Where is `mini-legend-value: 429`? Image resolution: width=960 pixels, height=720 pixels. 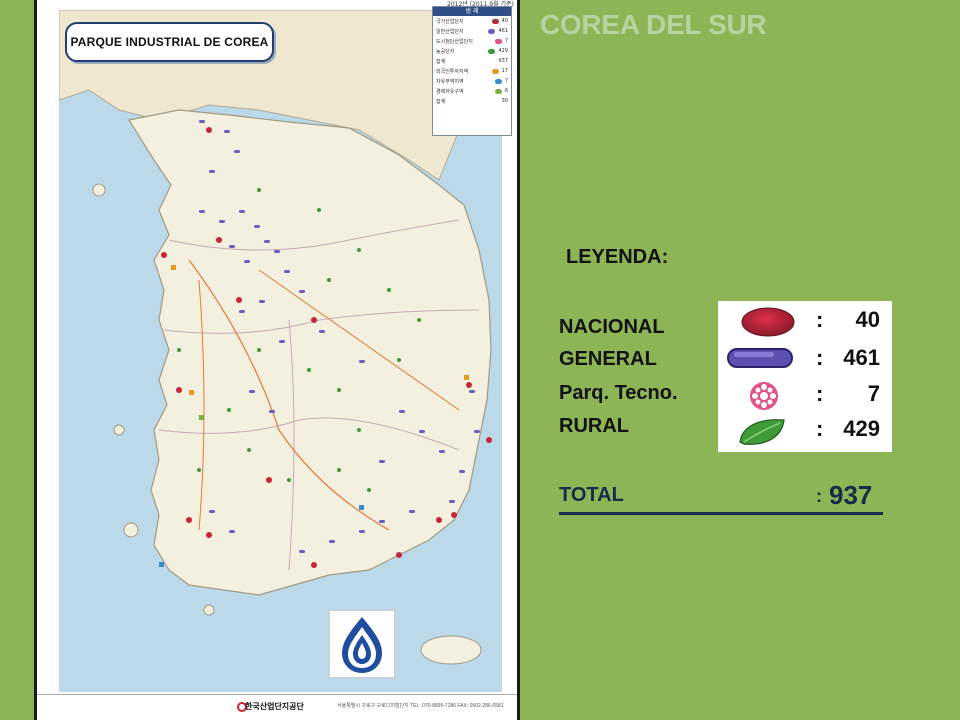
mini-legend-value: 429 is located at coordinates (503, 51).